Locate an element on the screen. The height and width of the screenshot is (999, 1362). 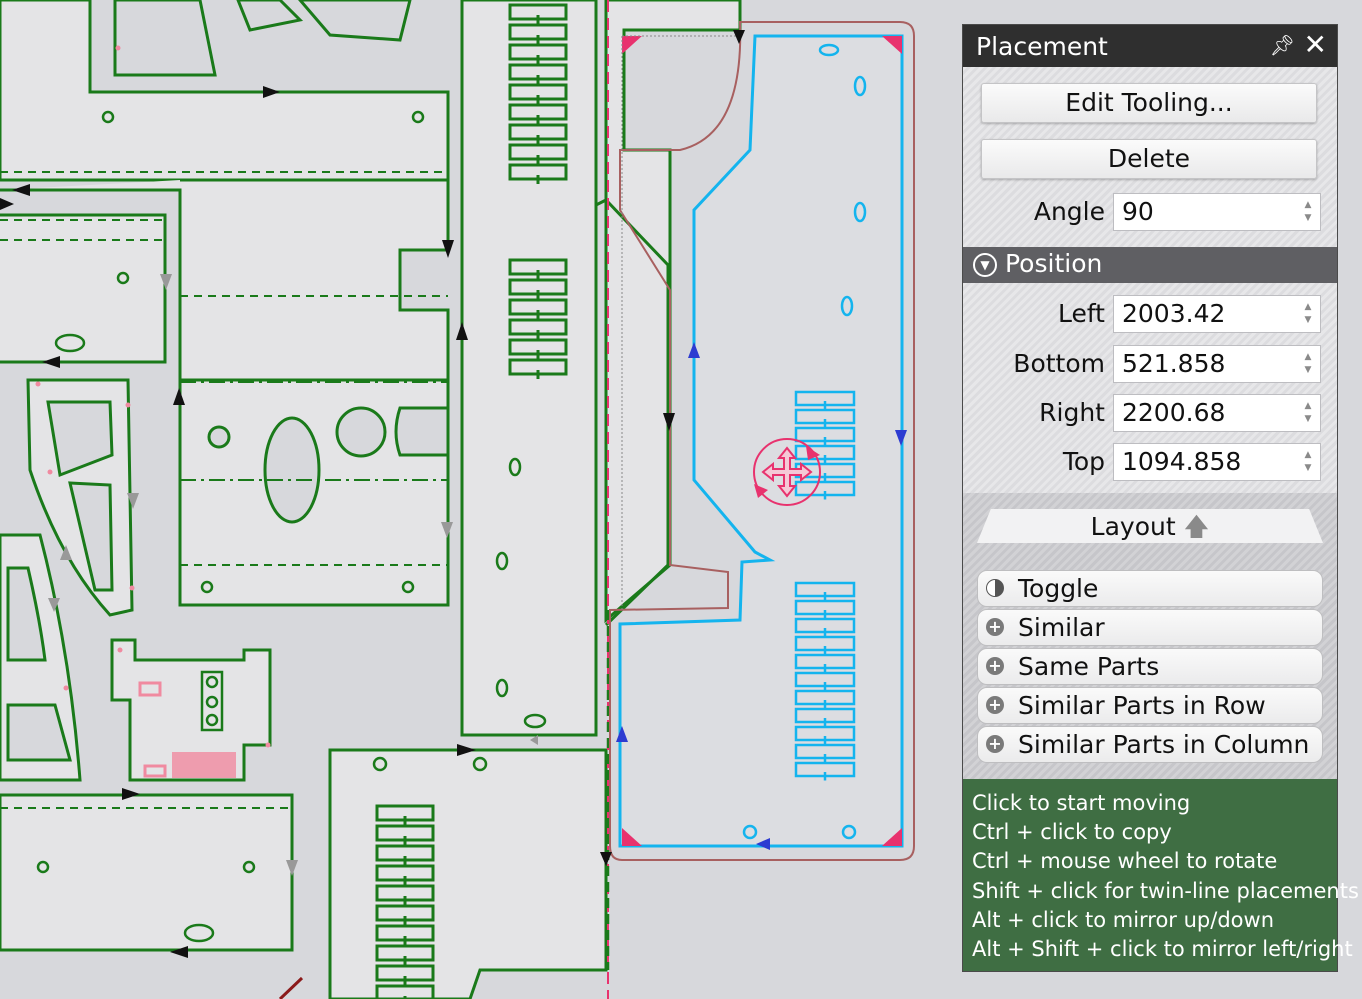
layout-tab: Layout 🡅︎ is located at coordinates (1150, 526).